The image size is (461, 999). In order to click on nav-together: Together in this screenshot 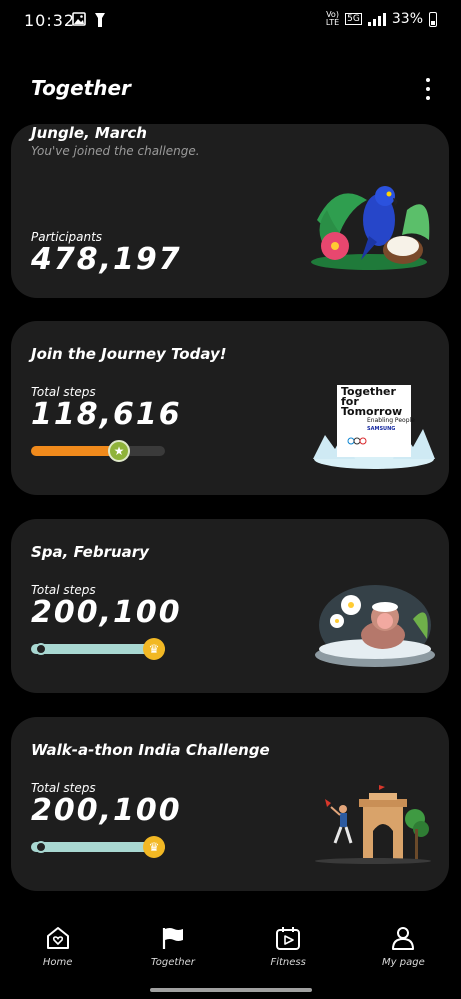, I will do `click(172, 945)`.